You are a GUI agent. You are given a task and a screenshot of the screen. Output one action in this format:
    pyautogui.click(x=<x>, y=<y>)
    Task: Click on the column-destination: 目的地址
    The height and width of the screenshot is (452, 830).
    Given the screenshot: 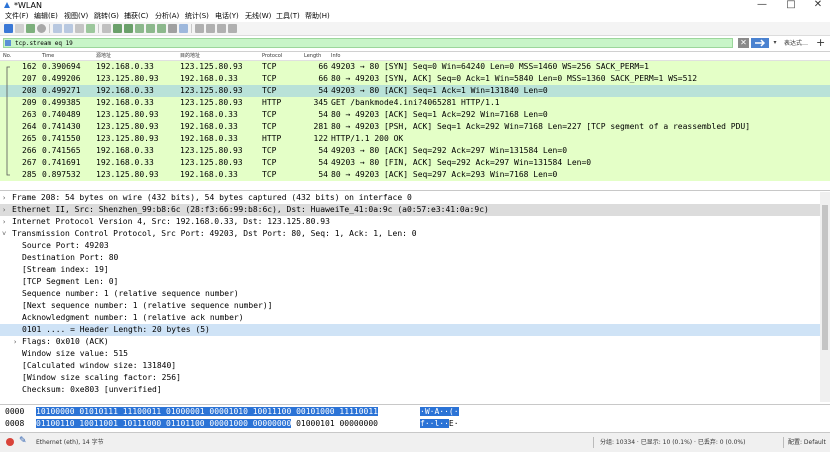 What is the action you would take?
    pyautogui.click(x=190, y=56)
    